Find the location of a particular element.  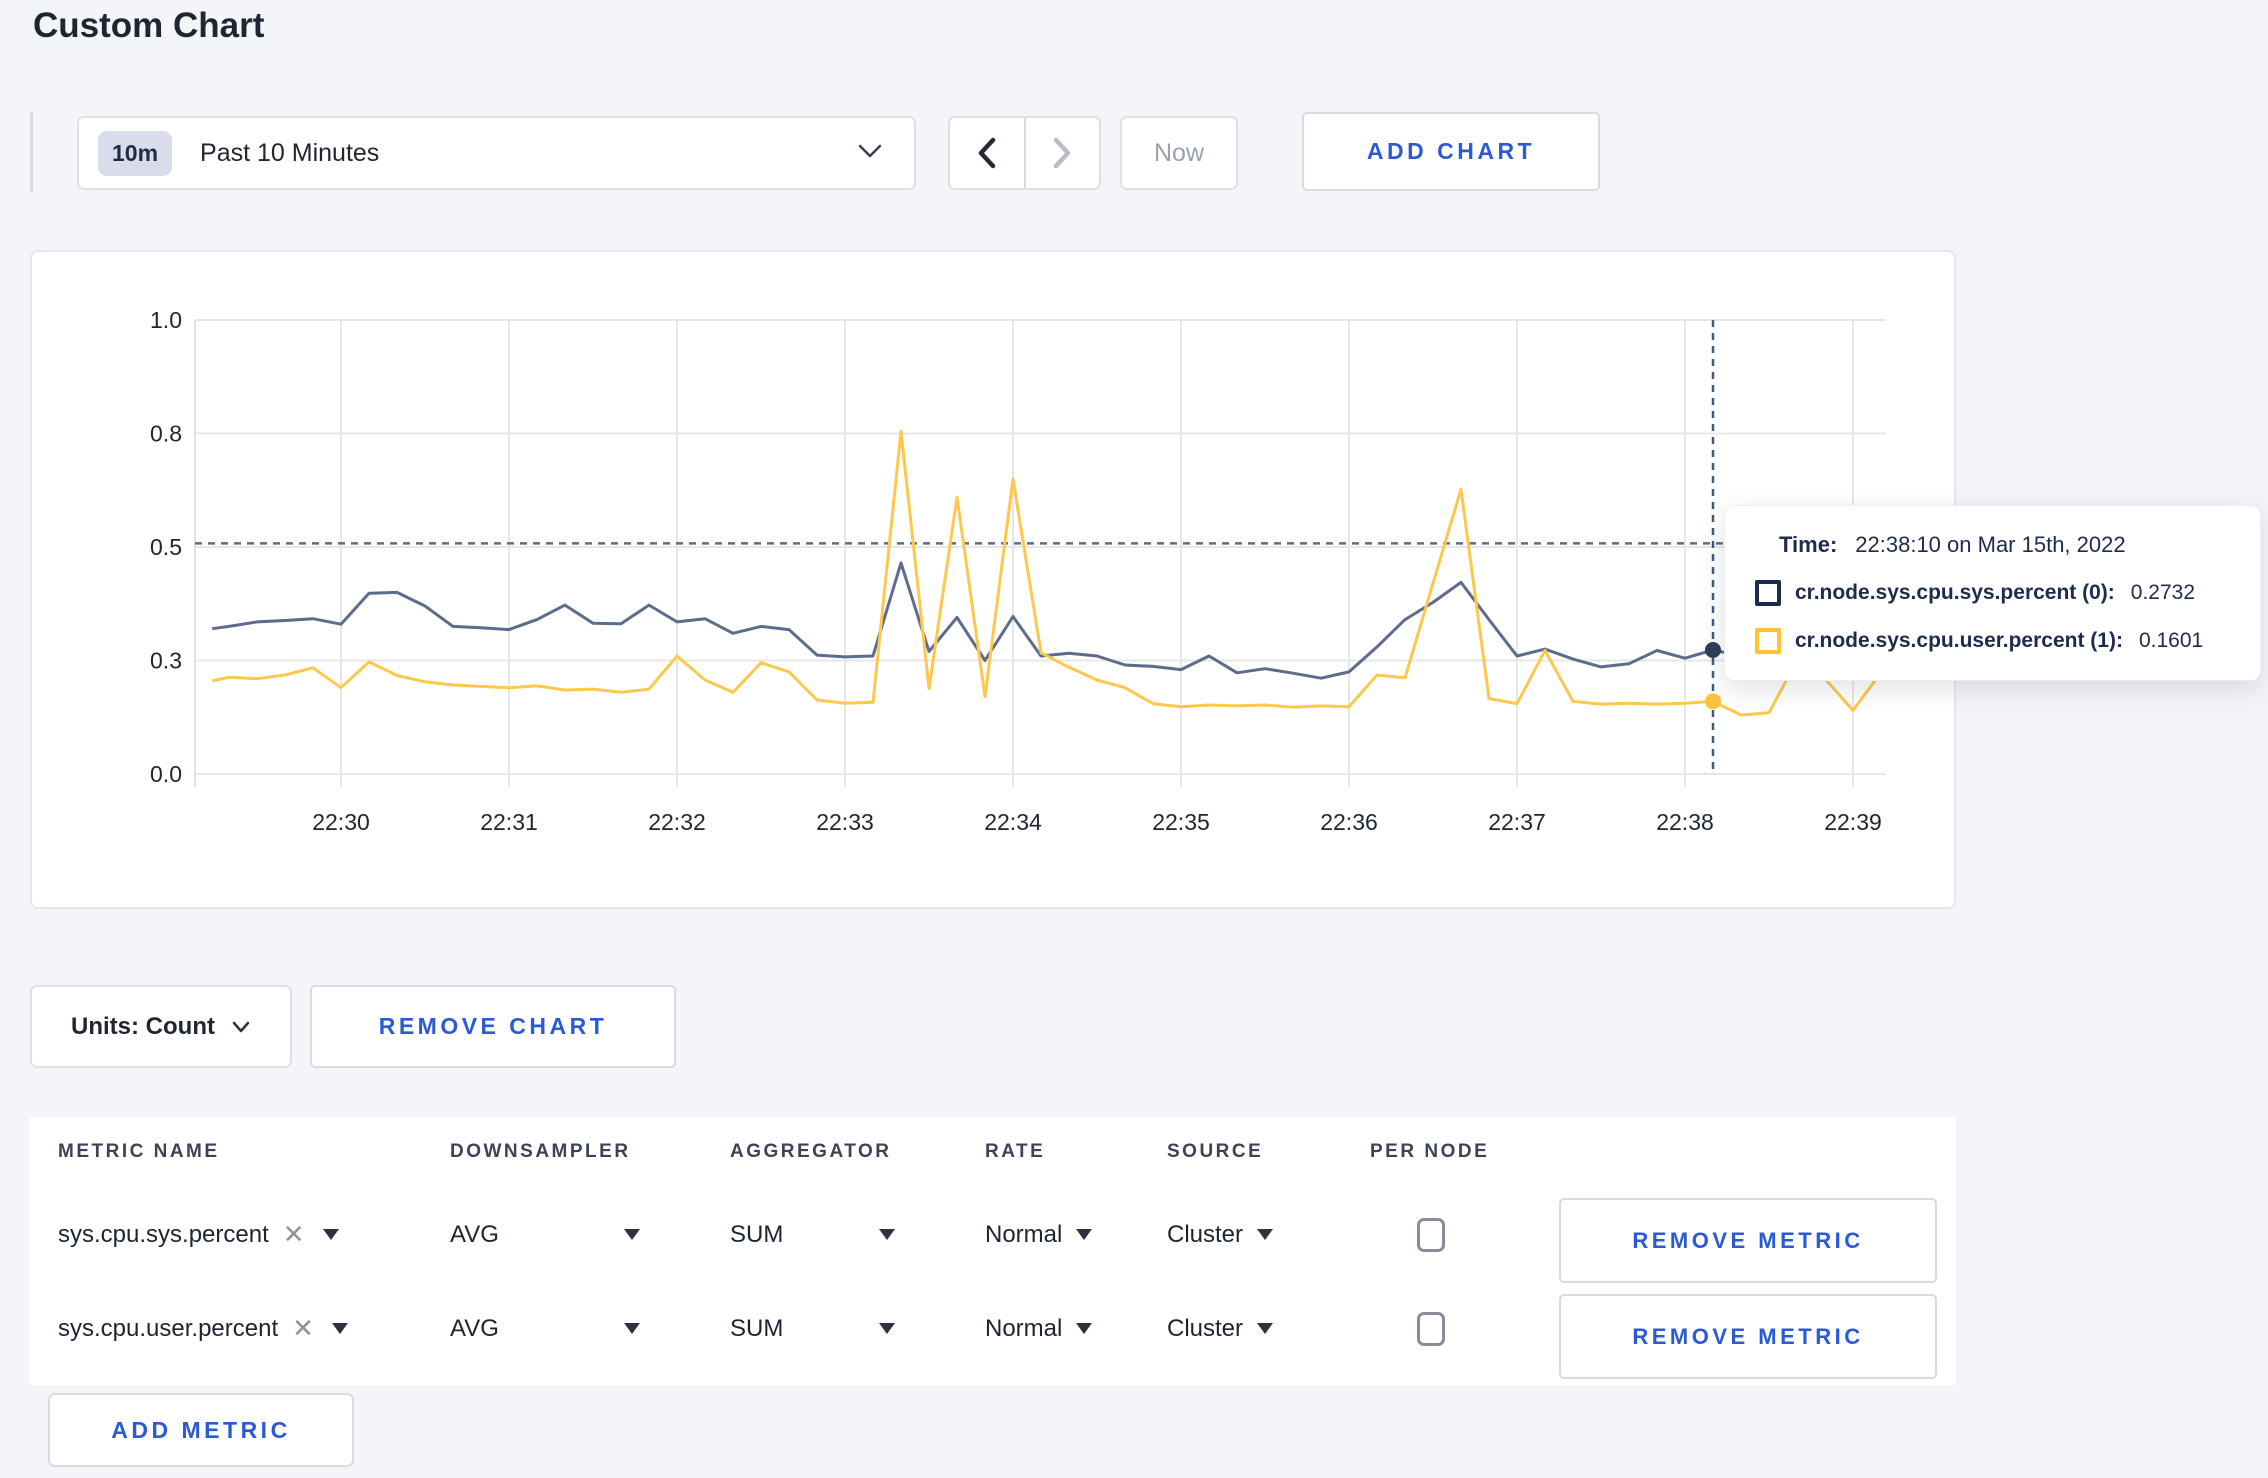

tooltip-series-value: 0.2732 is located at coordinates (2163, 592).